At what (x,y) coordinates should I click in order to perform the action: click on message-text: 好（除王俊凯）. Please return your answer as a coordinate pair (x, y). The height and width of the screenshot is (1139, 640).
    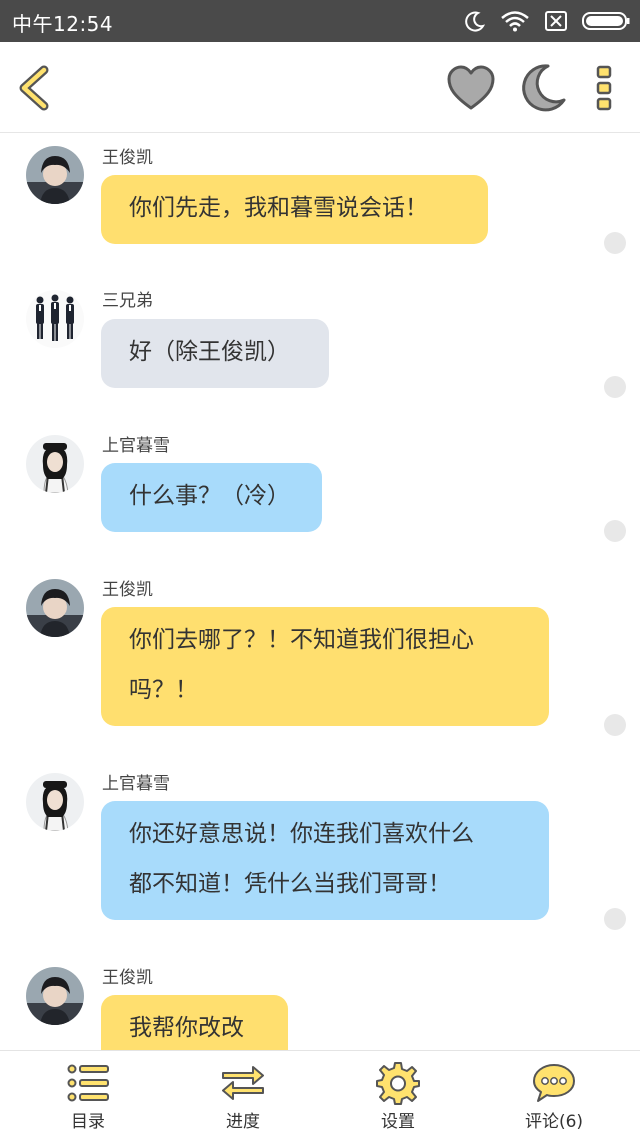
    Looking at the image, I should click on (209, 352).